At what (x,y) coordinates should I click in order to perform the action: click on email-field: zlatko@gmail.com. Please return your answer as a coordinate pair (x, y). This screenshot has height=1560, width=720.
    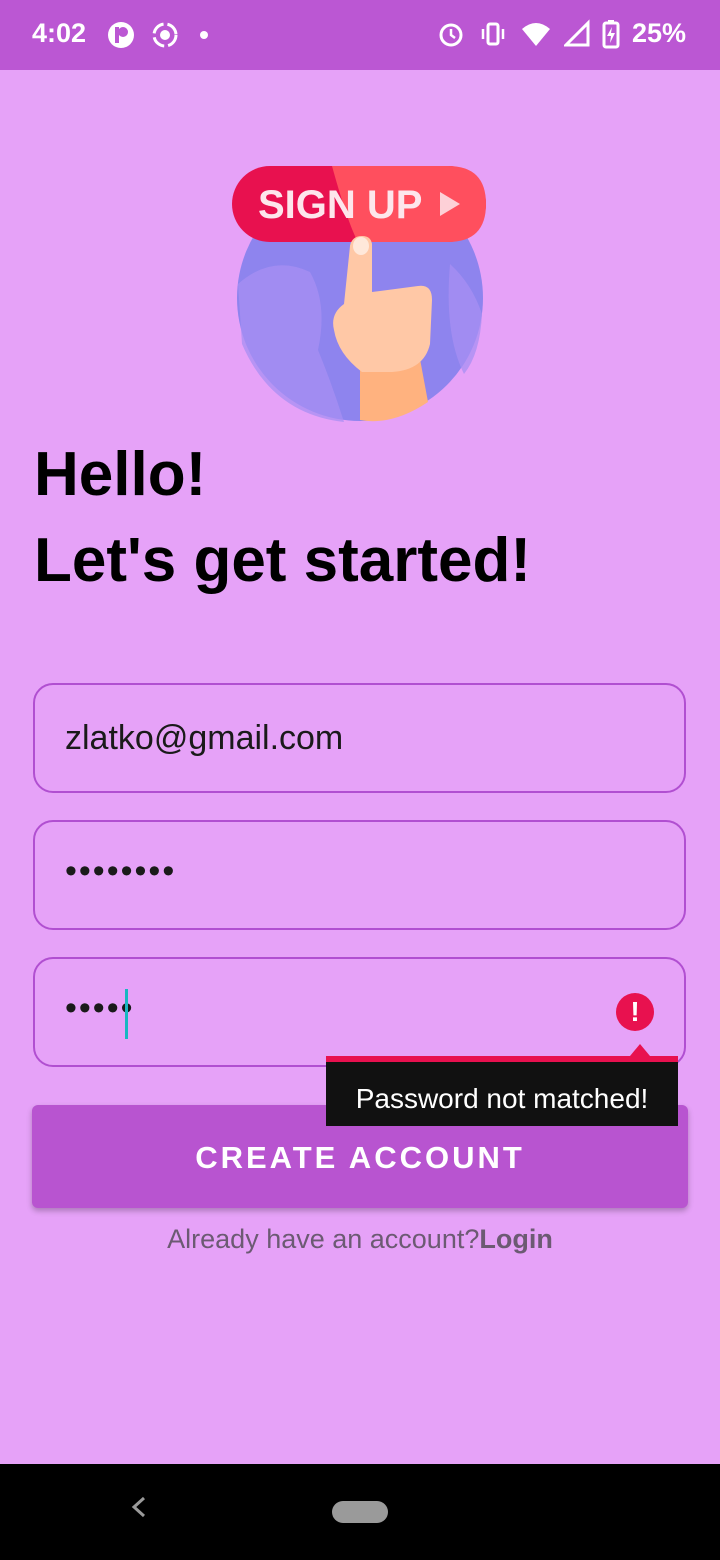
    Looking at the image, I should click on (359, 738).